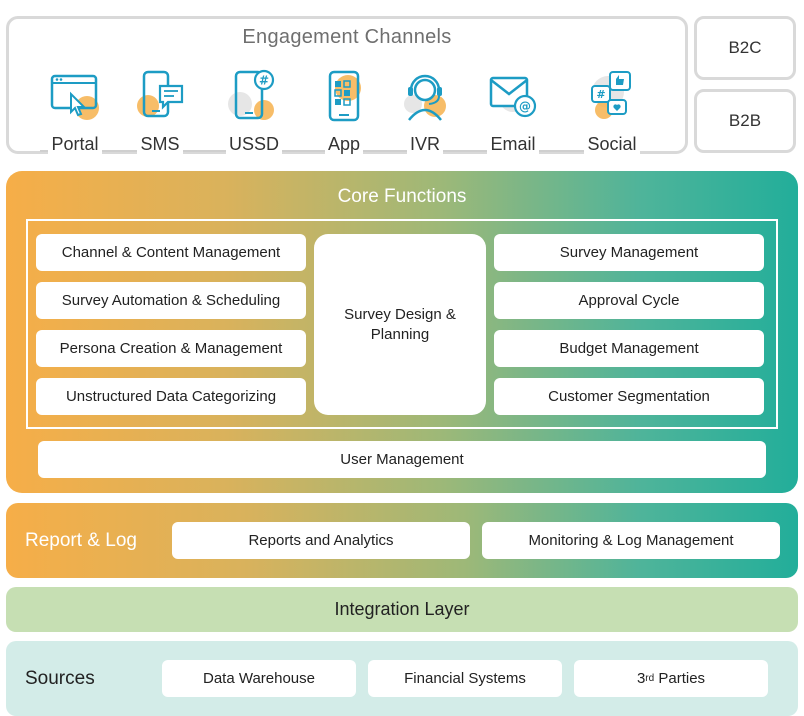 The image size is (804, 716). Describe the element at coordinates (745, 48) in the screenshot. I see `segment-b2c: B2C` at that location.